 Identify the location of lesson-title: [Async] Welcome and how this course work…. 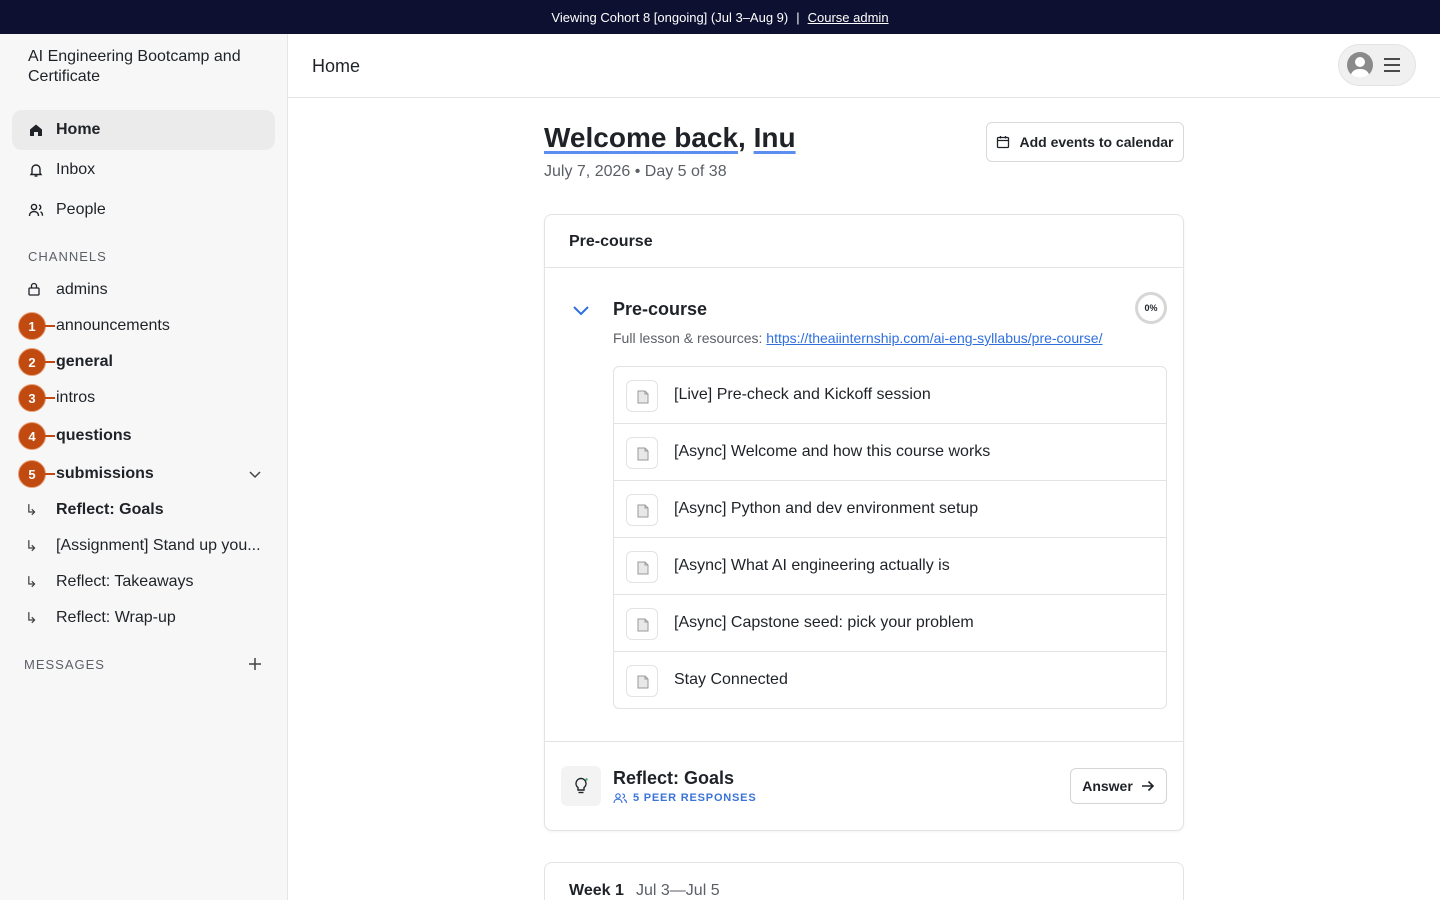
(832, 451).